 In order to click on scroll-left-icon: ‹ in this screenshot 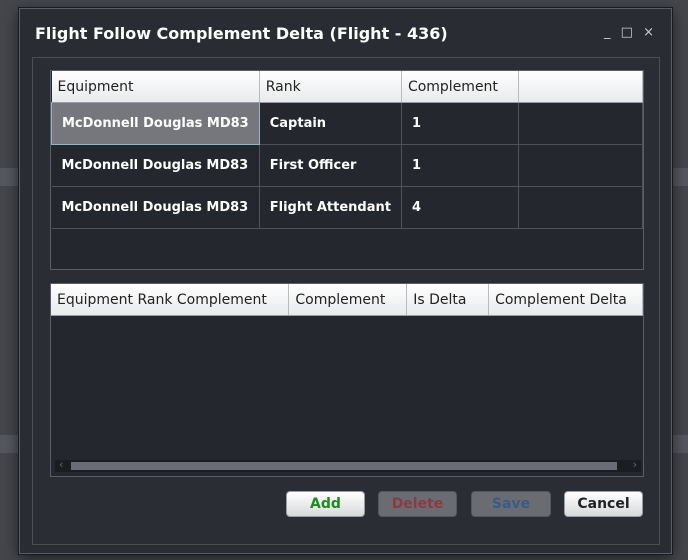, I will do `click(61, 464)`.